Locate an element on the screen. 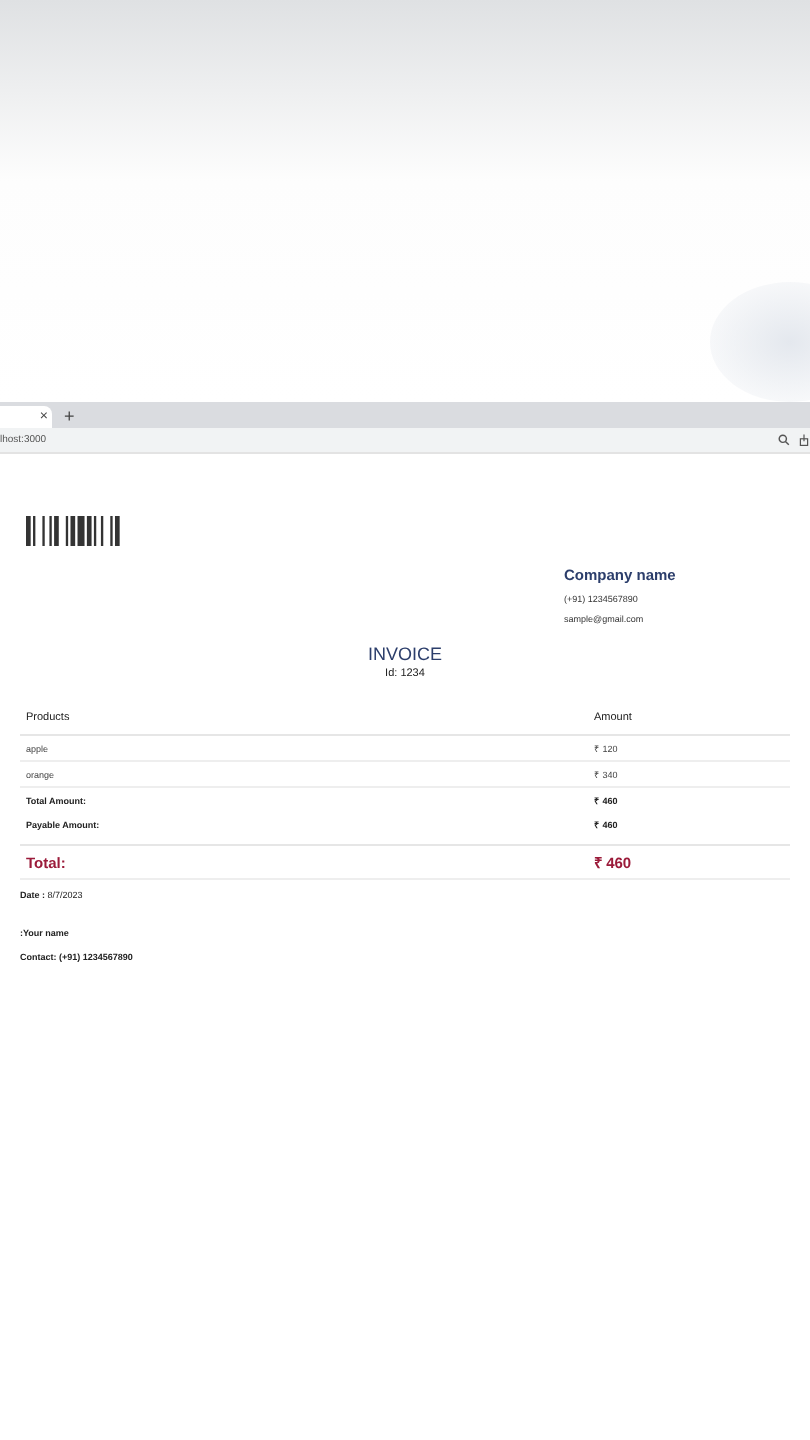  invoice-title: INVOICE is located at coordinates (404, 654).